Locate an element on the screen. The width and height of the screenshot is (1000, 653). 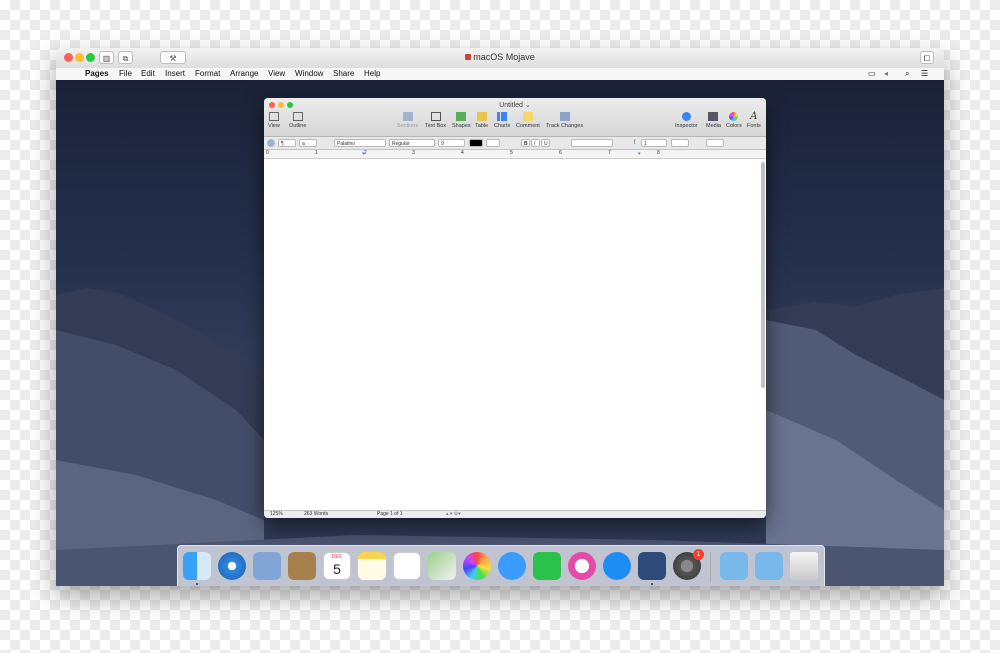
menu-help: Help is located at coordinates (372, 73).